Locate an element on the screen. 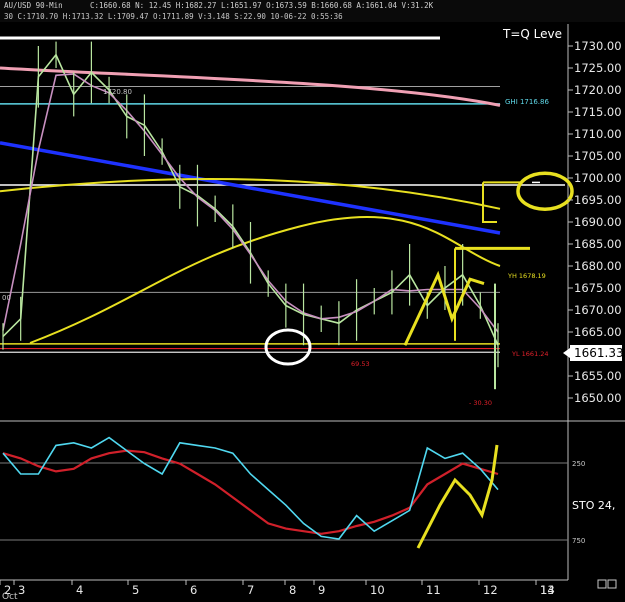 The height and width of the screenshot is (602, 625). stoch-label: STO 24, is located at coordinates (593, 505).